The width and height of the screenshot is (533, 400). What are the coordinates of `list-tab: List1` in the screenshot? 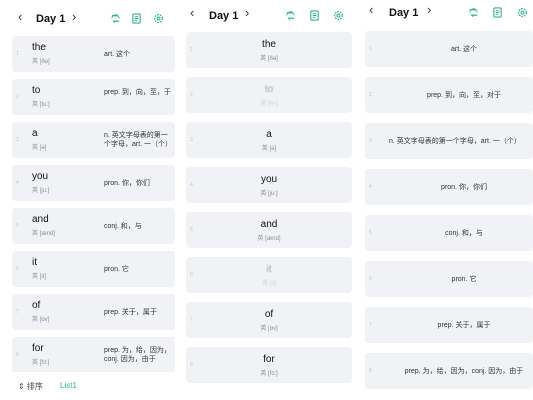 It's located at (68, 385).